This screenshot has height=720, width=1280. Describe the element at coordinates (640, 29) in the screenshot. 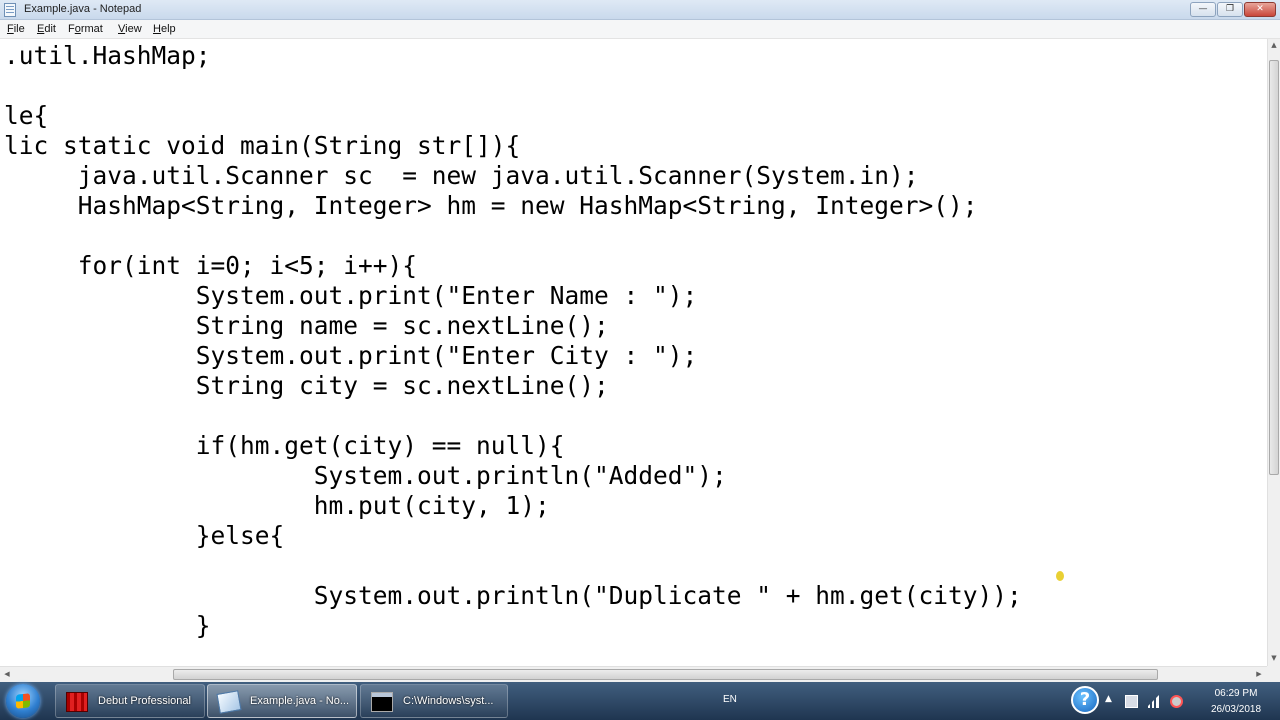

I see `menu-bar: File Edit Format View Help` at that location.